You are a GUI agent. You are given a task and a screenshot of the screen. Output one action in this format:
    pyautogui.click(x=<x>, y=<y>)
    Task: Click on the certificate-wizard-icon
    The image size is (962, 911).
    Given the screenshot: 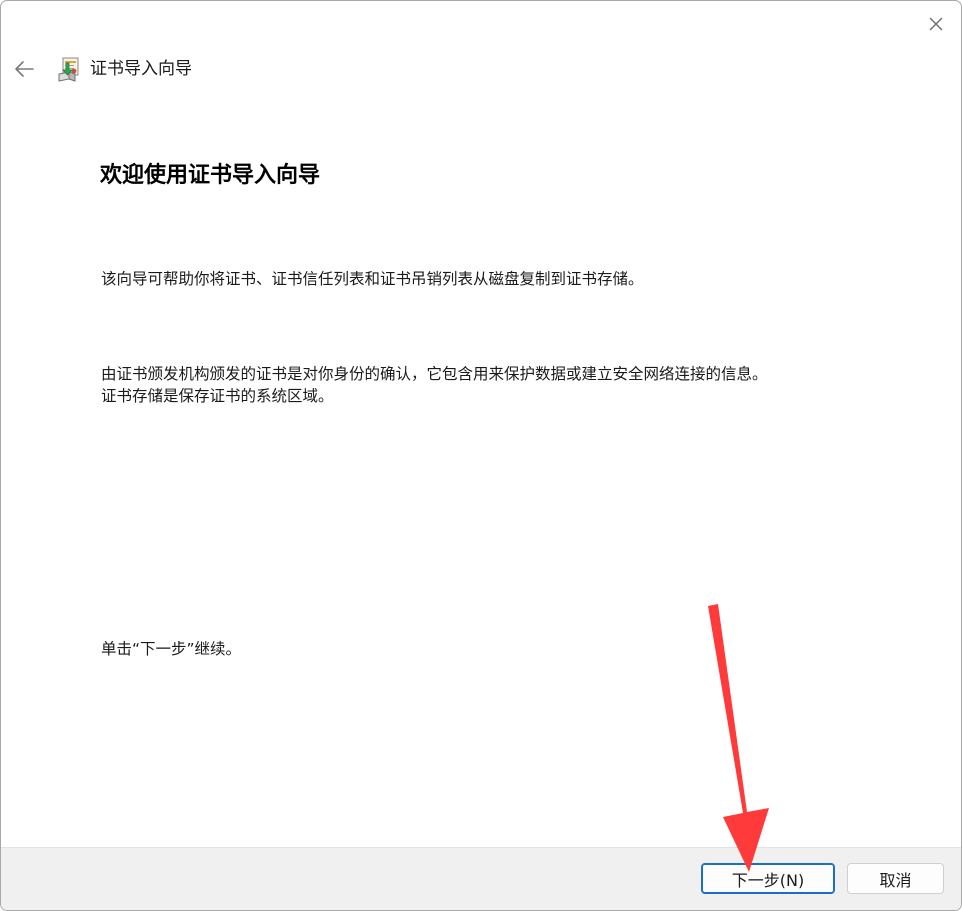 What is the action you would take?
    pyautogui.click(x=68, y=69)
    